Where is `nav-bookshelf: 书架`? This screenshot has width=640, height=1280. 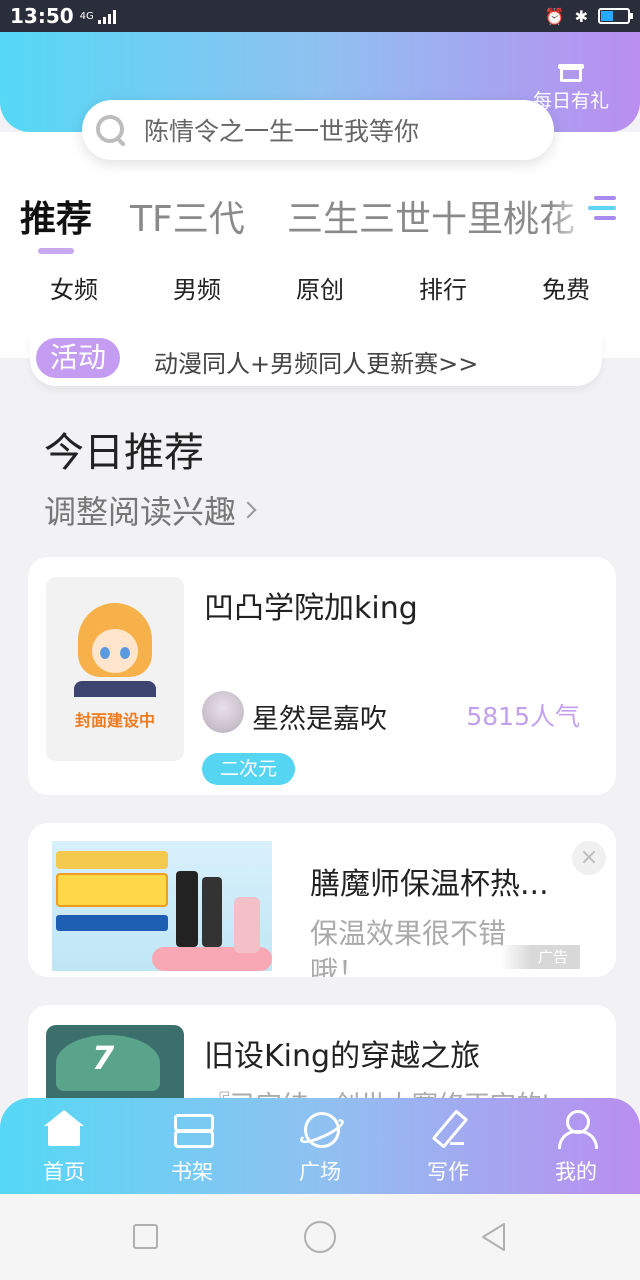
nav-bookshelf: 书架 is located at coordinates (192, 1148).